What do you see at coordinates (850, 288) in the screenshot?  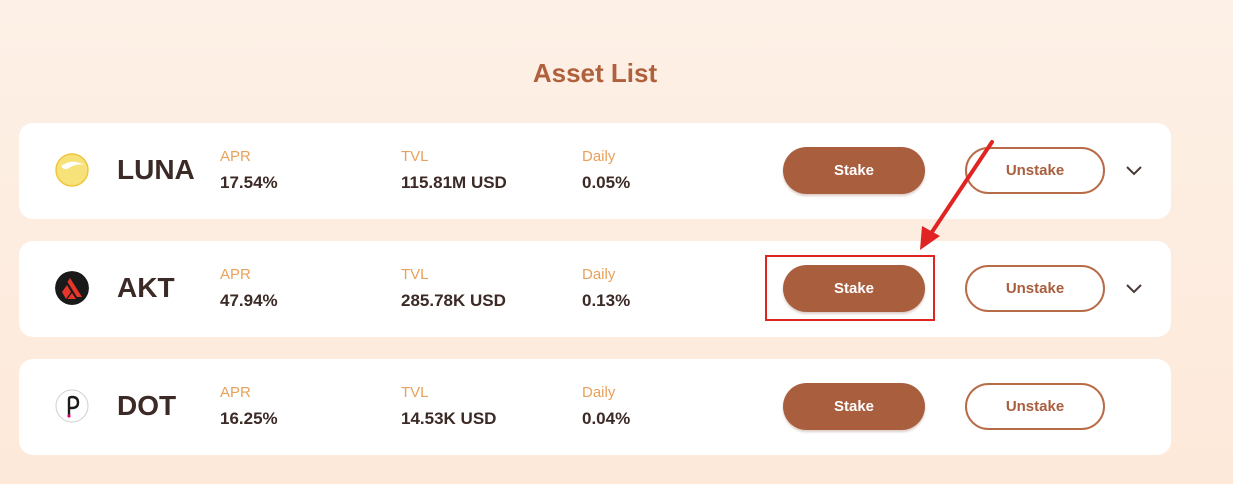 I see `highlight-box` at bounding box center [850, 288].